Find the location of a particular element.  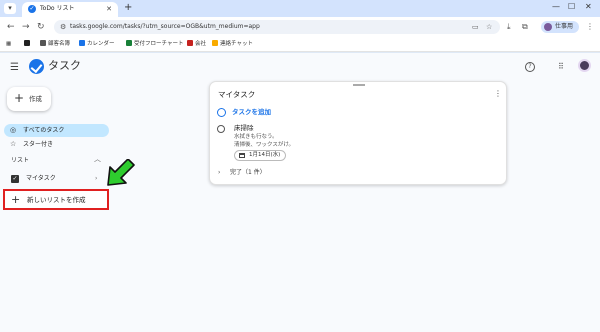

star-icon: ☆ is located at coordinates (13, 144).